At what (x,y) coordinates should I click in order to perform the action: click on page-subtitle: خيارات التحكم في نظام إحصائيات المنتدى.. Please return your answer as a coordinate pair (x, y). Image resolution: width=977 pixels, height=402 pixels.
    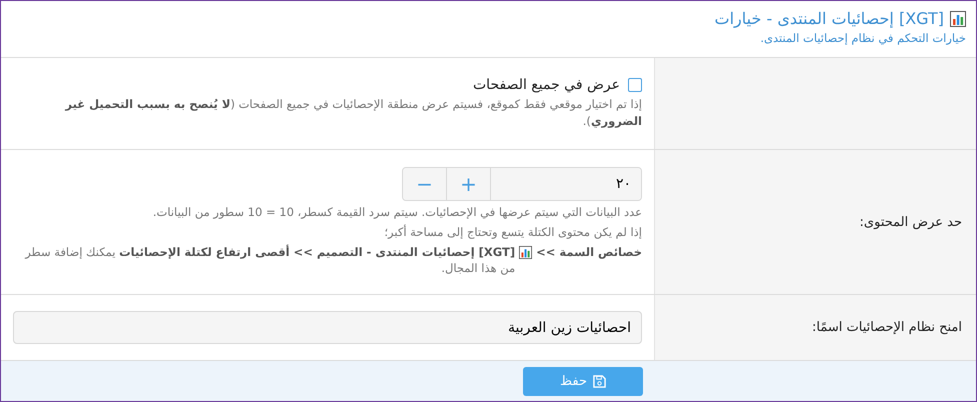
    Looking at the image, I should click on (862, 38).